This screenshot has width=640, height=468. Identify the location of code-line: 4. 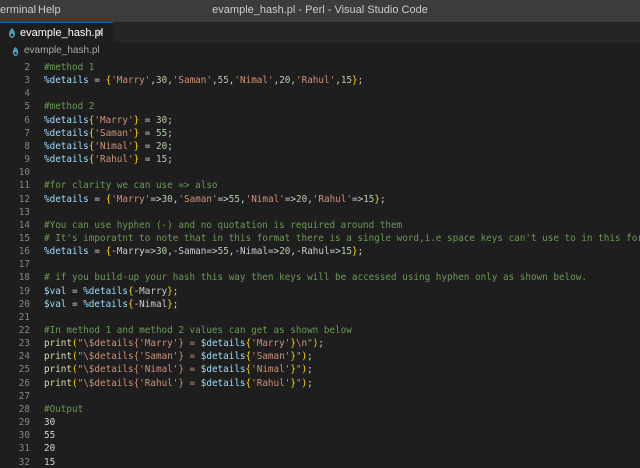
(320, 94).